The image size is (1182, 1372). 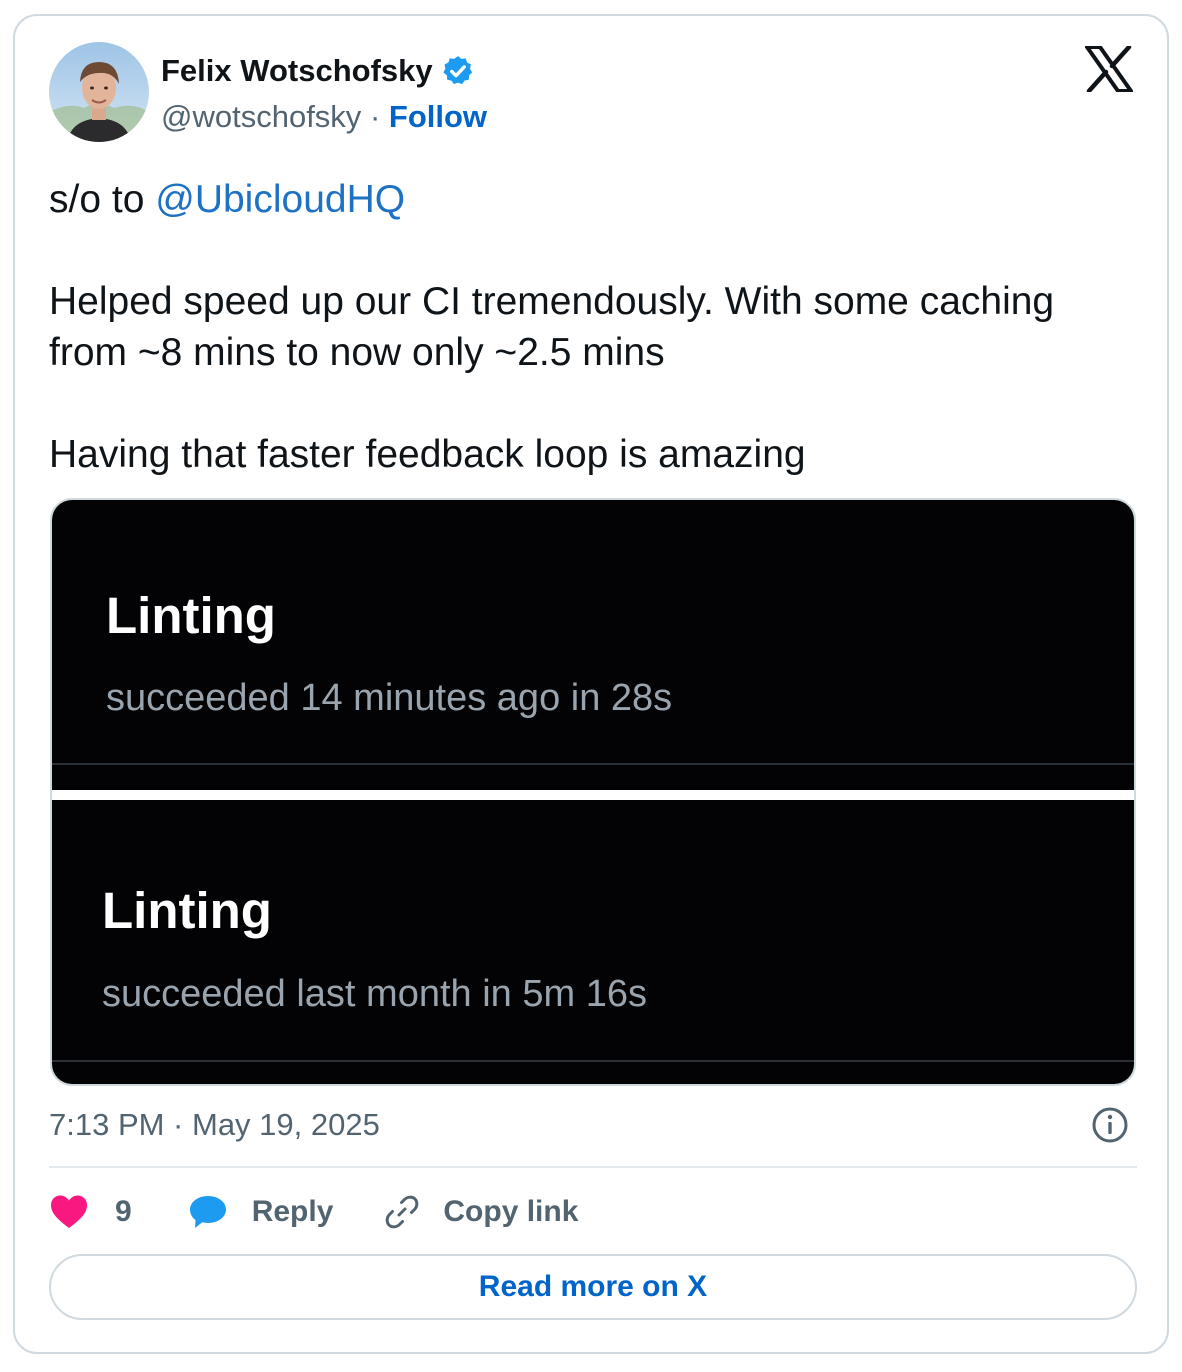 What do you see at coordinates (297, 71) in the screenshot?
I see `author-name: Felix Wotschofsky` at bounding box center [297, 71].